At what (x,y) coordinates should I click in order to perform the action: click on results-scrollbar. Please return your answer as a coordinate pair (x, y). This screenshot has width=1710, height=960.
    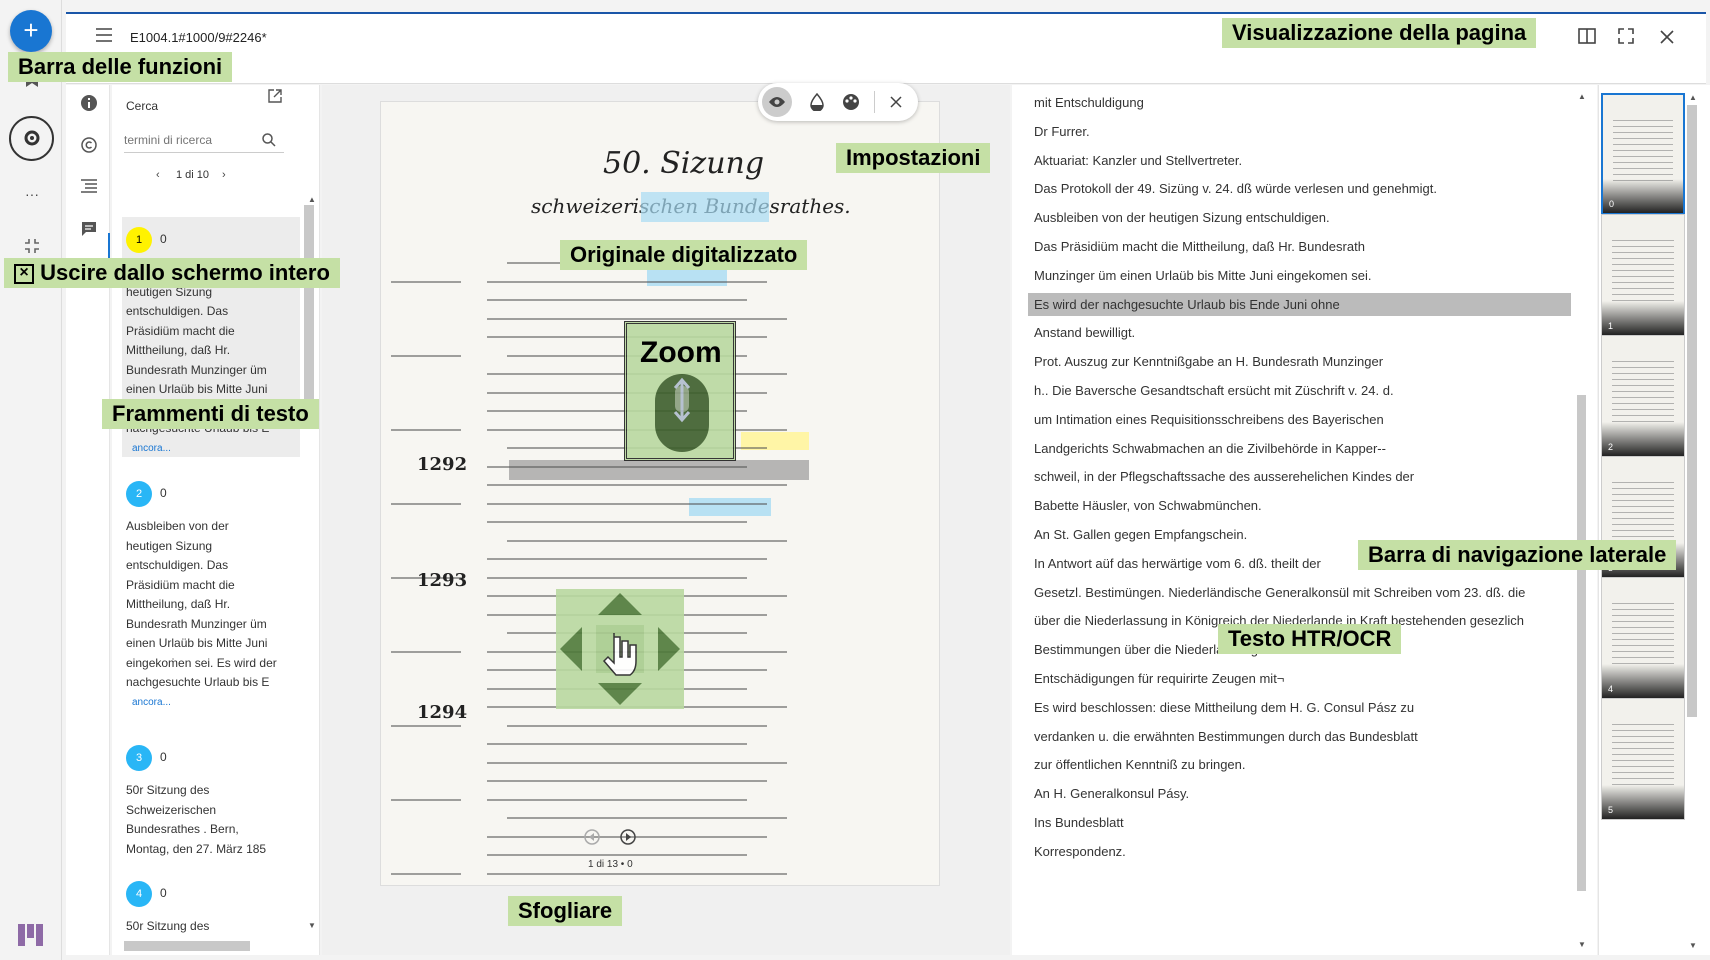
    Looking at the image, I should click on (309, 314).